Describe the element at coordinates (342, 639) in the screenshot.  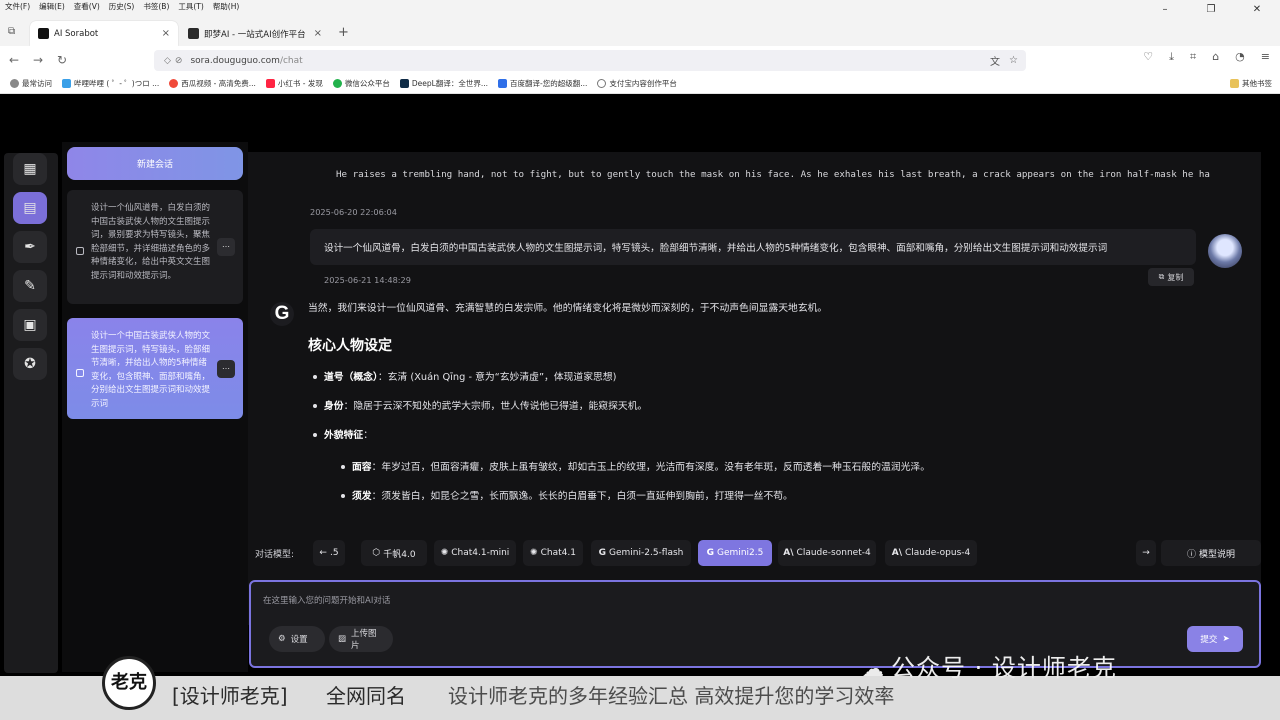
I see `image-icon: ▨` at that location.